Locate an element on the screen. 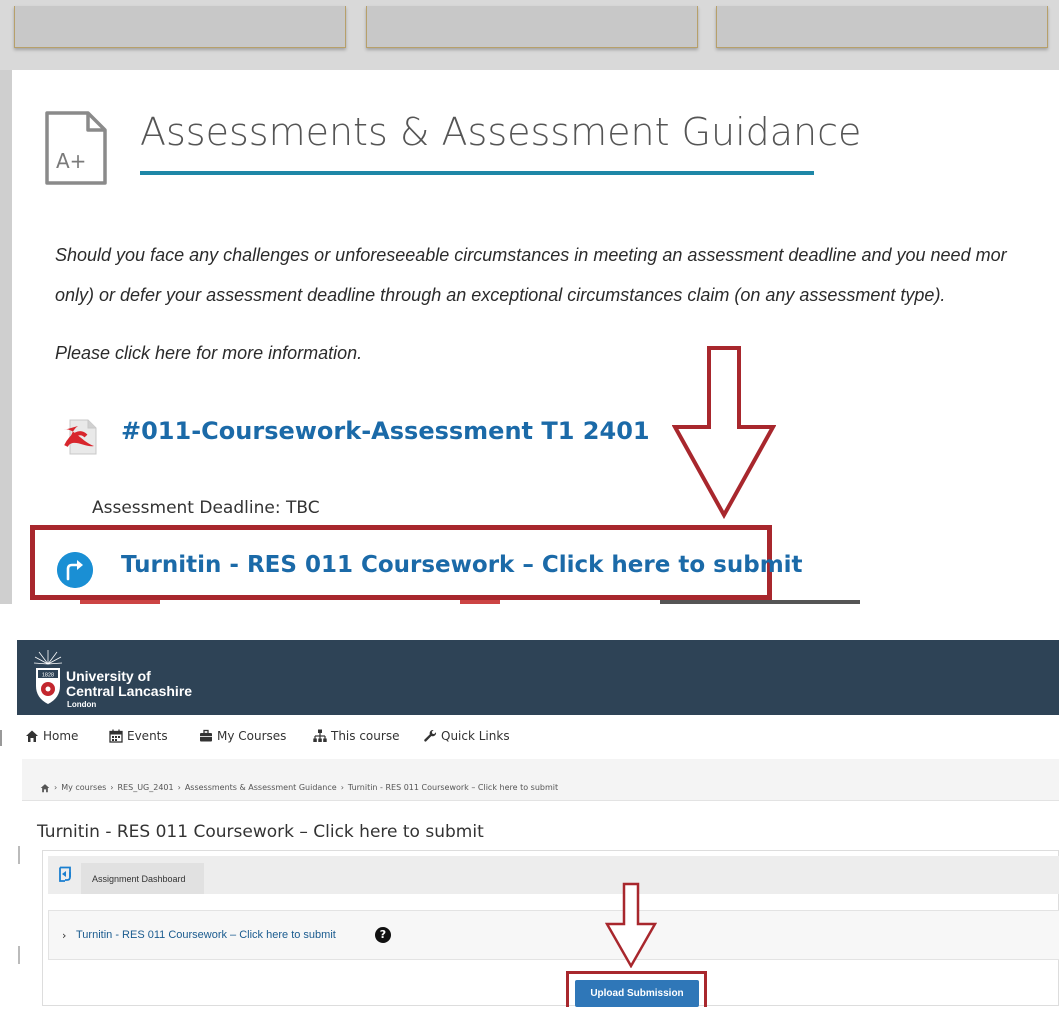 The width and height of the screenshot is (1059, 1016). svg-text: 1828 is located at coordinates (48, 676).